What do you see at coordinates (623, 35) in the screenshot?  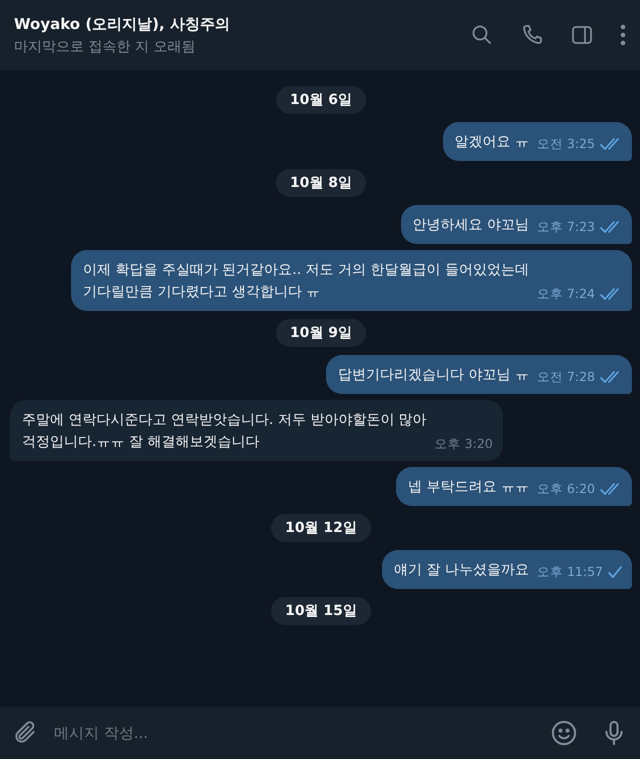 I see `more-icon` at bounding box center [623, 35].